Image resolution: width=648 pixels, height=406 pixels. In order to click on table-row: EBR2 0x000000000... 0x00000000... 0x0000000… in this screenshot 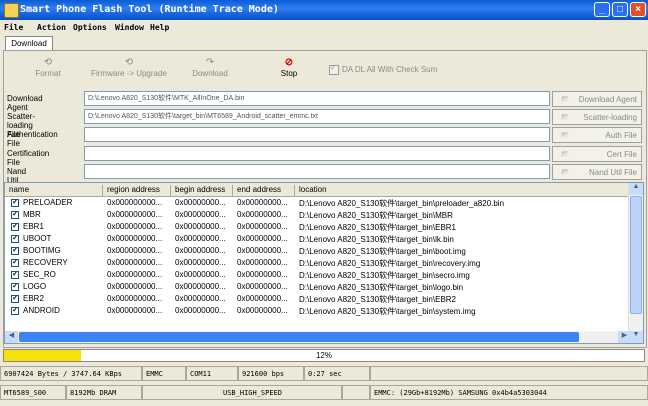, I will do `click(318, 299)`.